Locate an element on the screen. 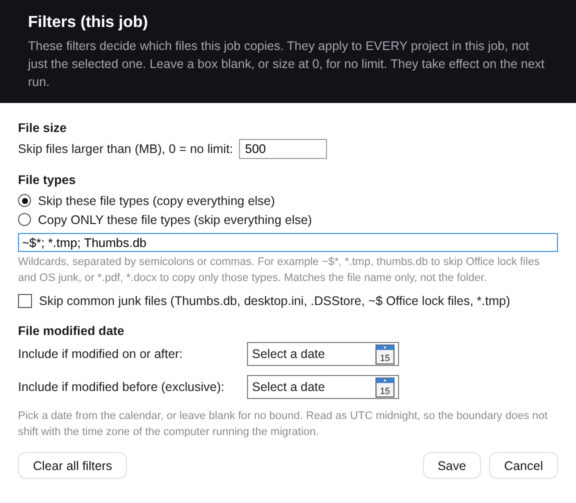 Image resolution: width=576 pixels, height=503 pixels. field-label: Include if modified on or after: is located at coordinates (101, 354).